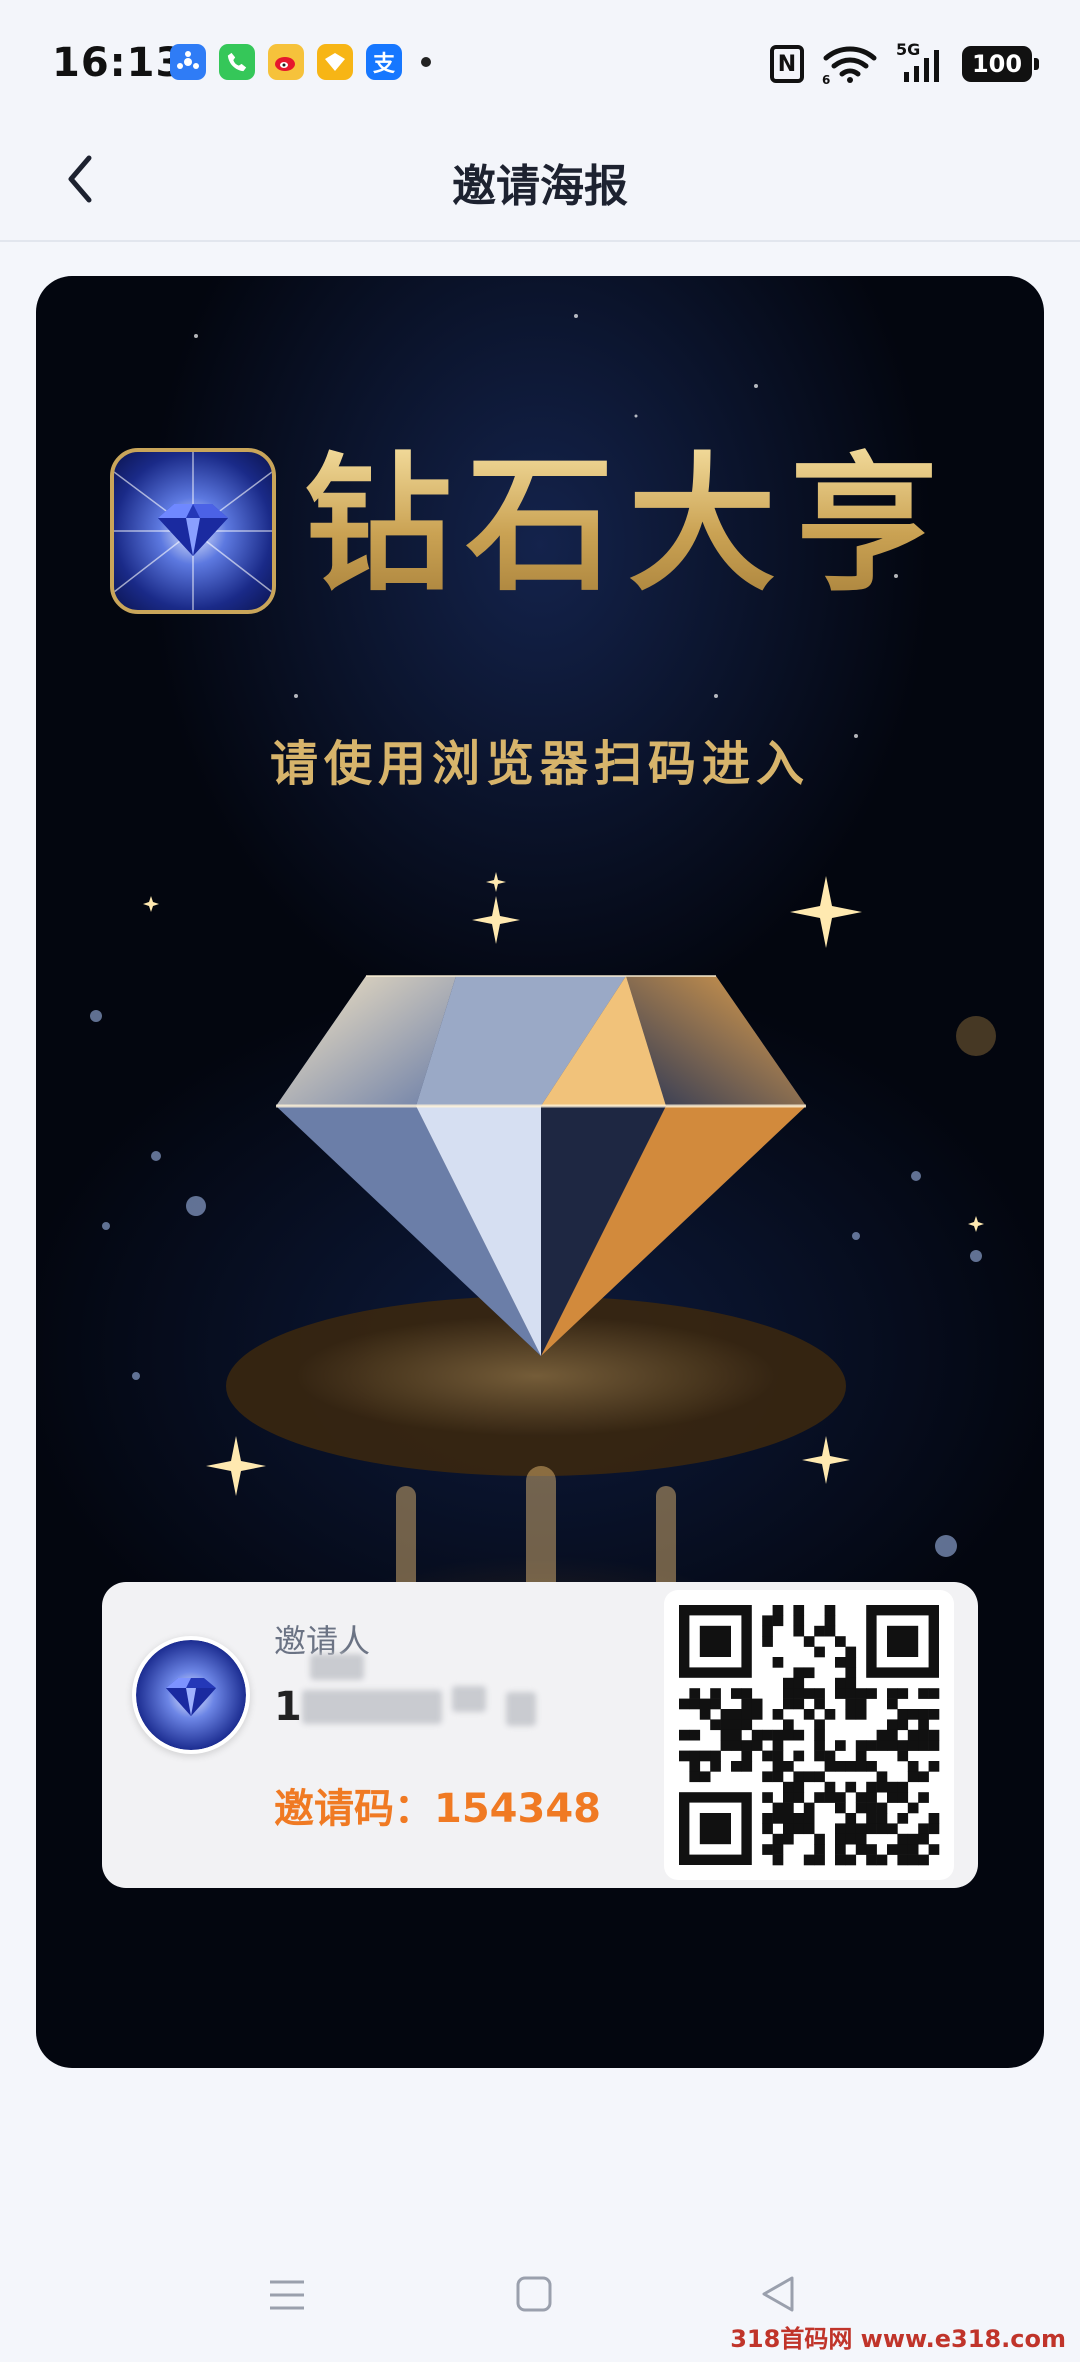  Describe the element at coordinates (337, 1667) in the screenshot. I see `redacted-inviter-sub` at that location.